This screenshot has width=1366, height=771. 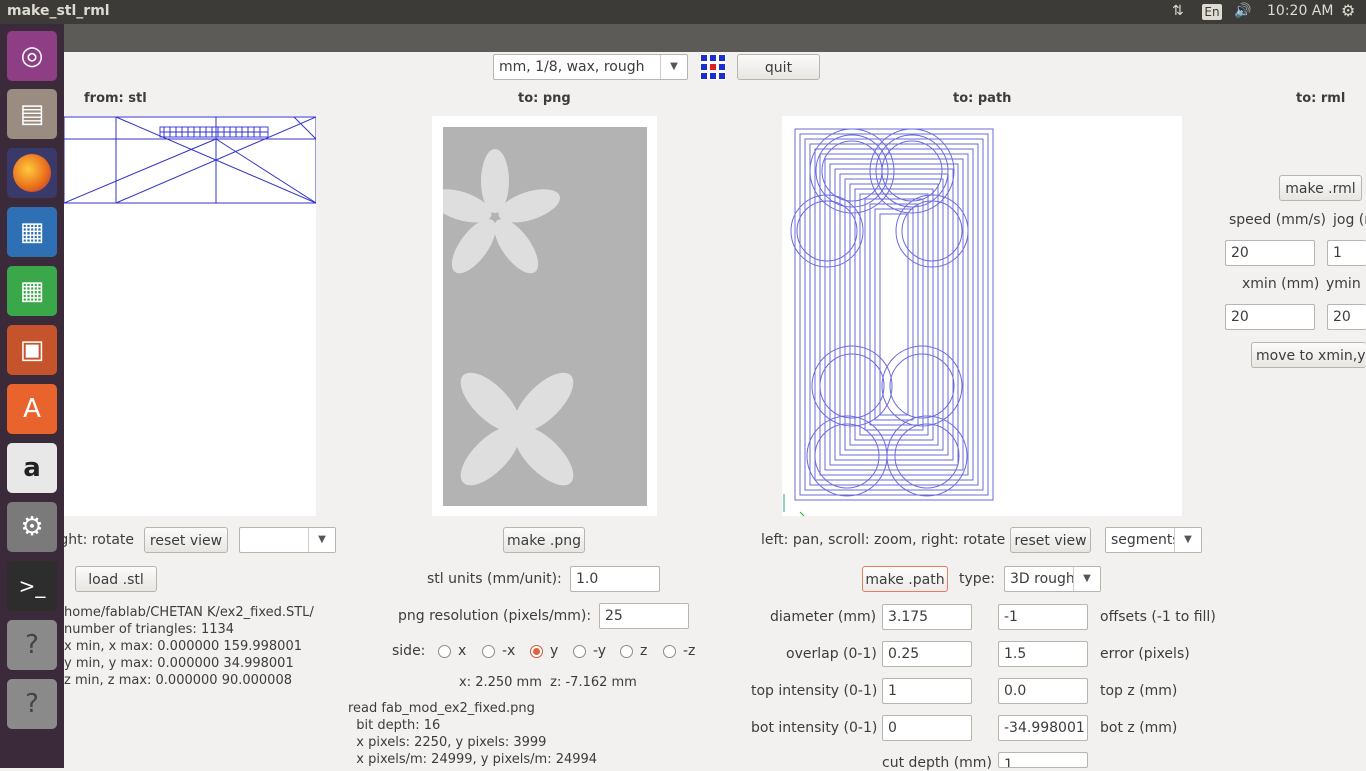 What do you see at coordinates (927, 728) in the screenshot?
I see `bot-intensity-input: 0` at bounding box center [927, 728].